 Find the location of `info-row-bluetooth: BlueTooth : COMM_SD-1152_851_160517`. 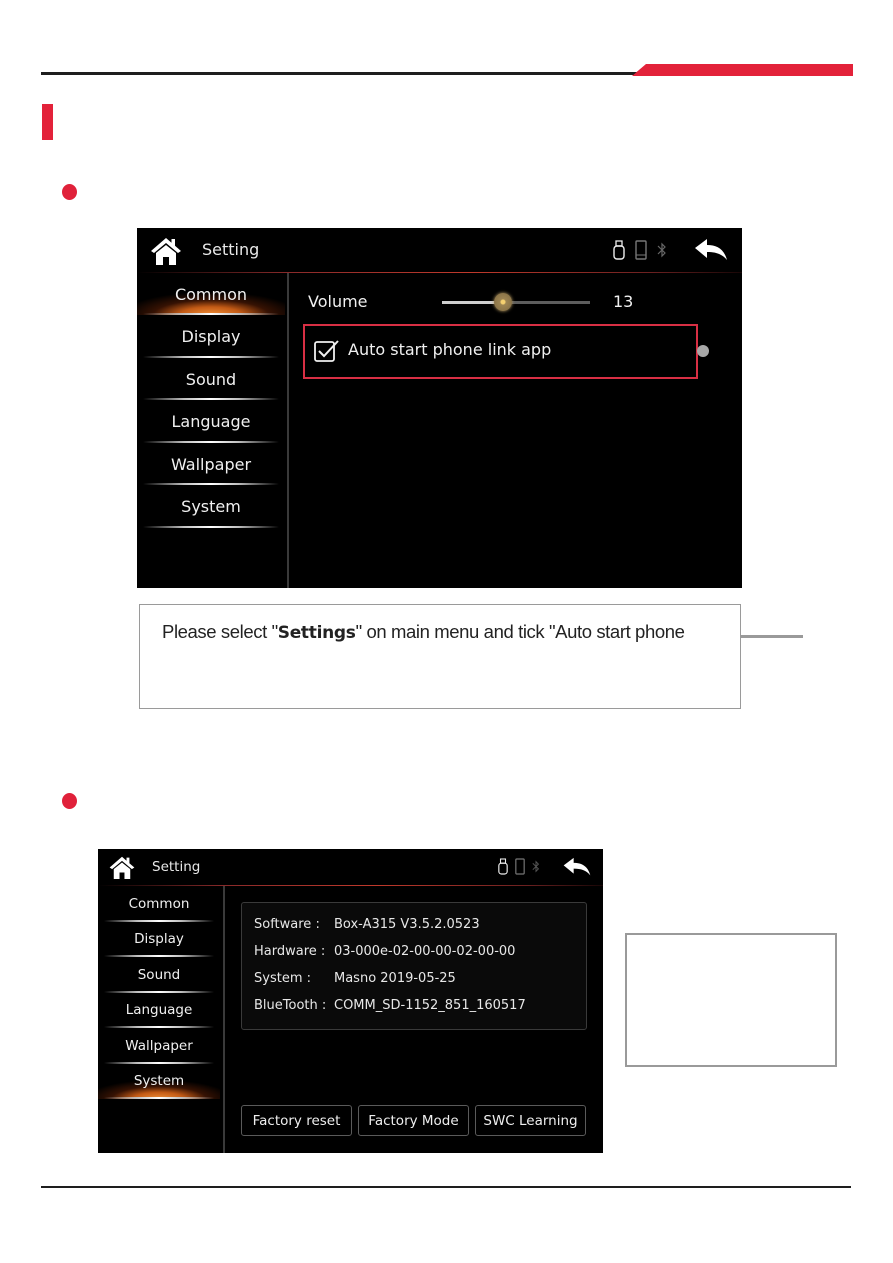

info-row-bluetooth: BlueTooth : COMM_SD-1152_851_160517 is located at coordinates (390, 1005).